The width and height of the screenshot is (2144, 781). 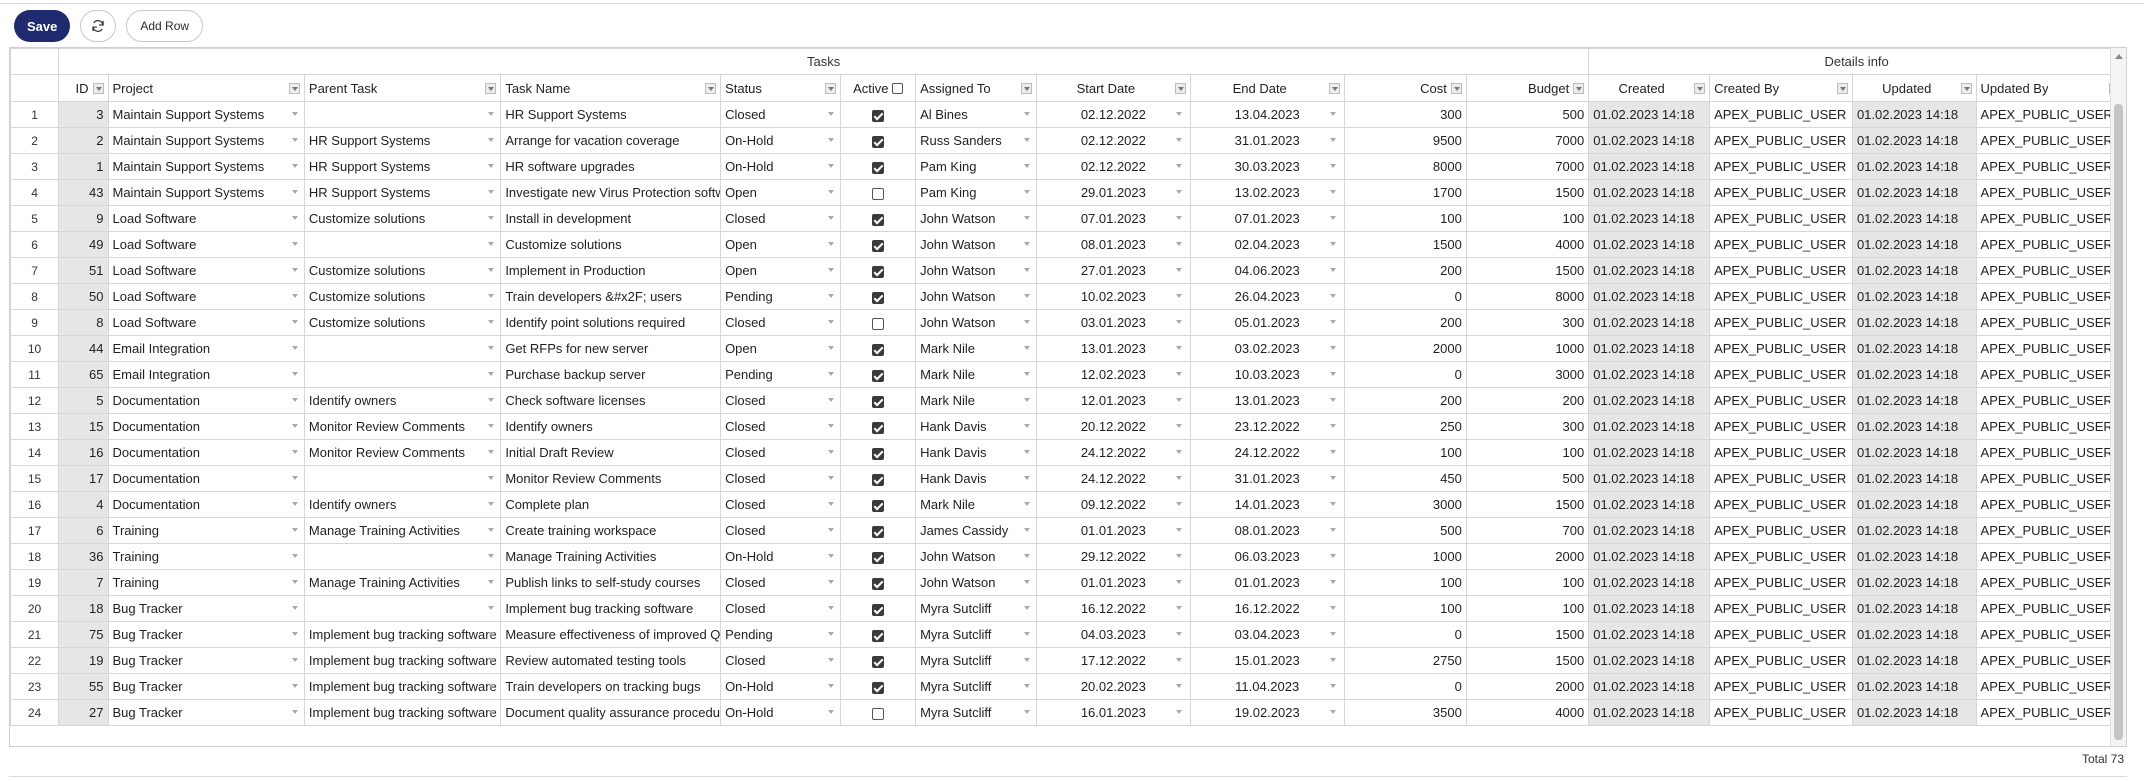 What do you see at coordinates (1267, 660) in the screenshot?
I see `cell-end-date: 15.01.2023` at bounding box center [1267, 660].